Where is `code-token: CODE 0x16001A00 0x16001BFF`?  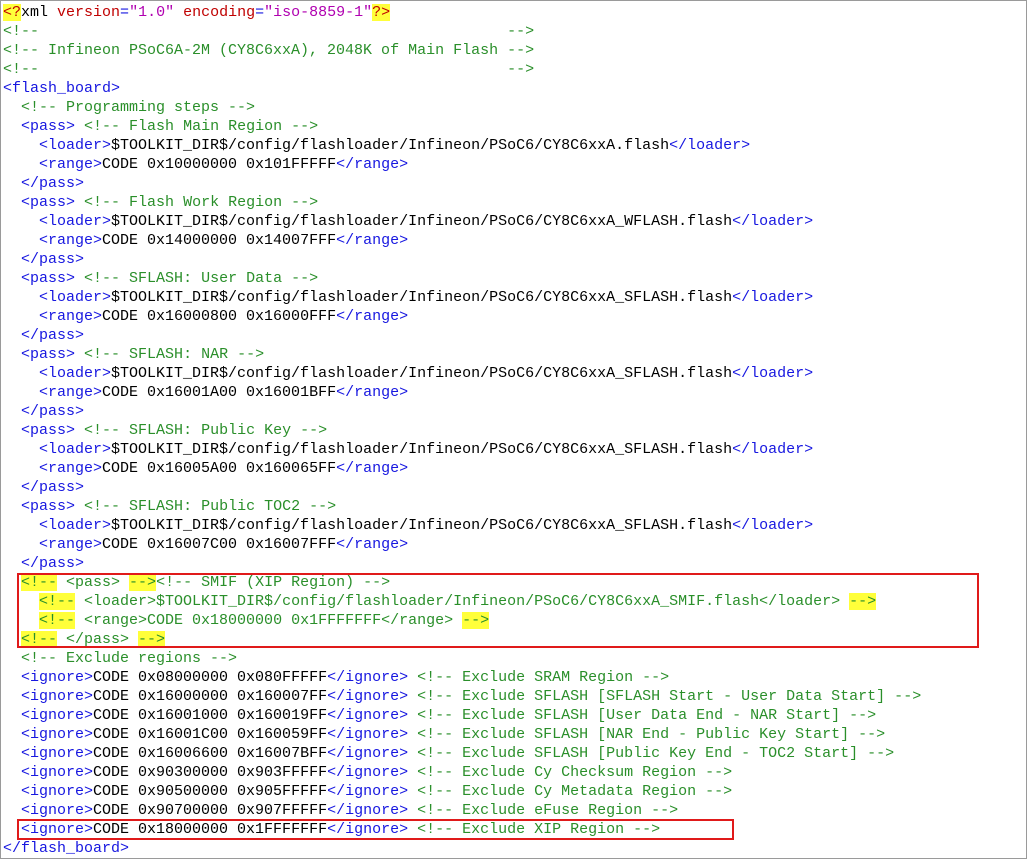 code-token: CODE 0x16001A00 0x16001BFF is located at coordinates (219, 392).